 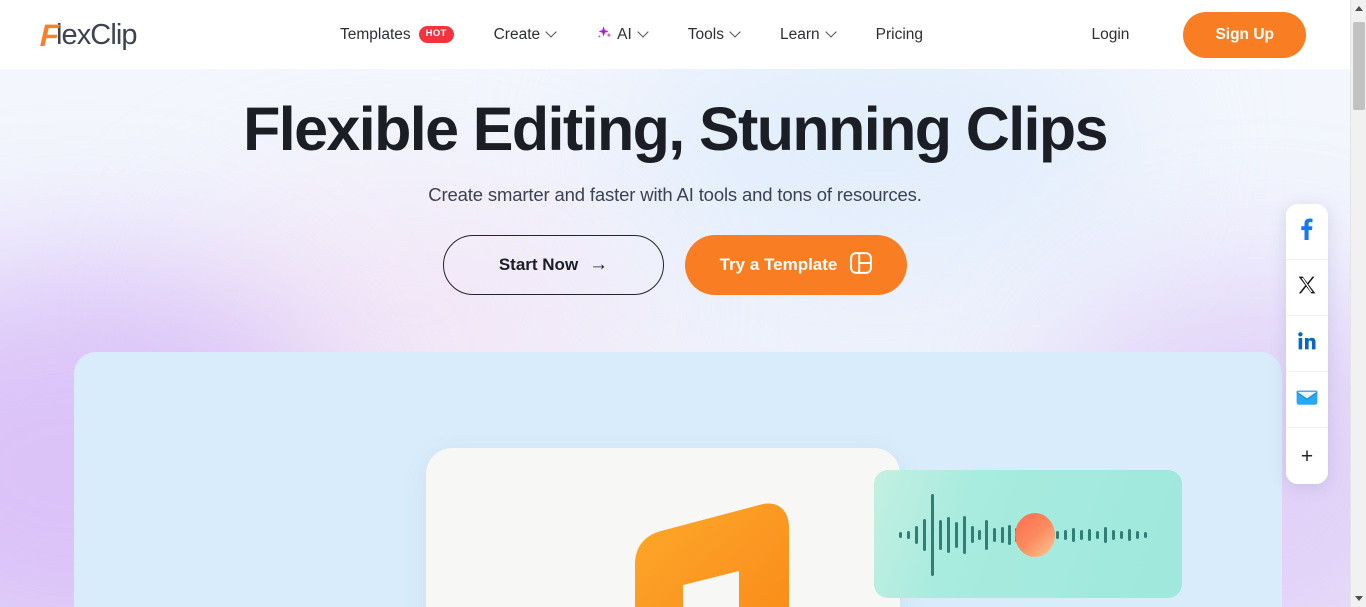 I want to click on share-facebook-button, so click(x=1307, y=232).